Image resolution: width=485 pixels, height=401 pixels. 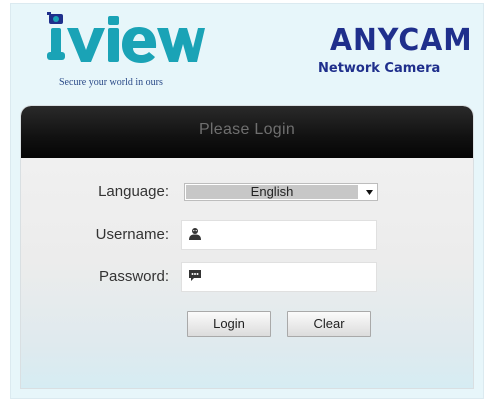 I want to click on password-label: Password:, so click(x=133, y=276).